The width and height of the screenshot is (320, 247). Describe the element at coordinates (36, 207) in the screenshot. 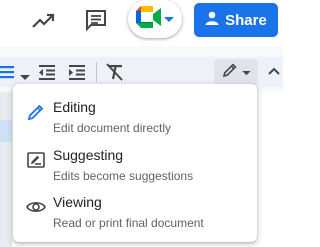

I see `eye-icon` at that location.